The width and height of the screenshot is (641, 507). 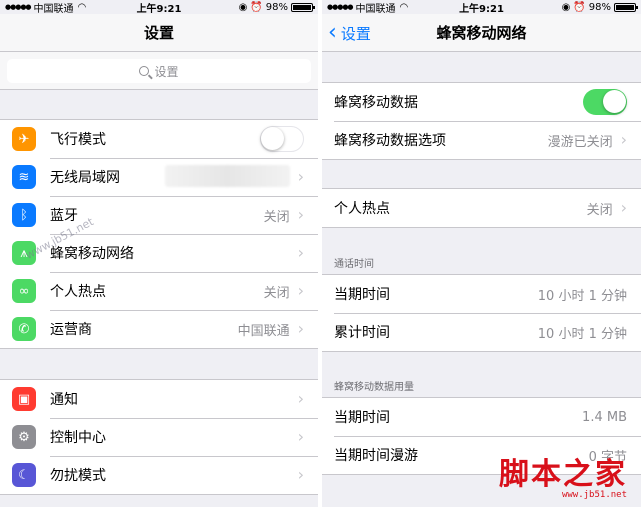 I want to click on lifetime-row: 累计时间 10 小时 1 分钟, so click(x=481, y=332).